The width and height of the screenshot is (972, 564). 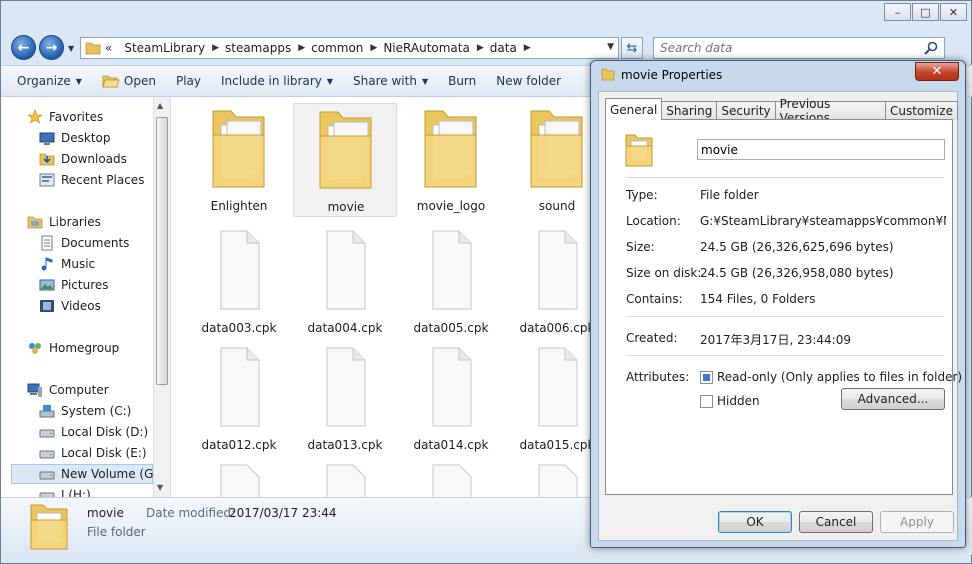 I want to click on sidebar-item-drive-h: I (H:), so click(x=65, y=491).